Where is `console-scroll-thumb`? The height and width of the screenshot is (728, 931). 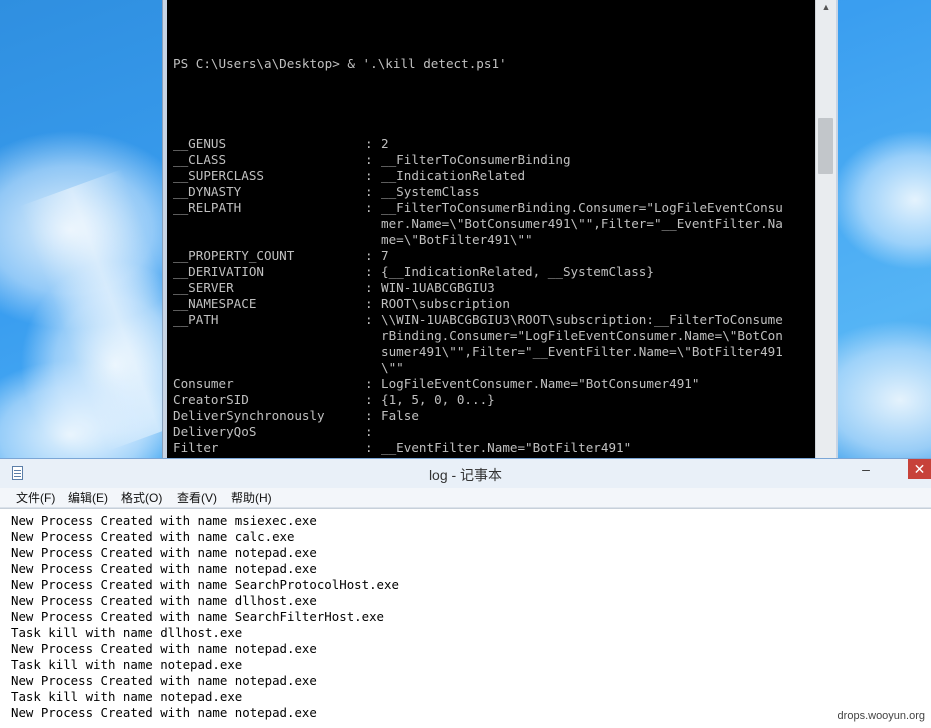 console-scroll-thumb is located at coordinates (825, 146).